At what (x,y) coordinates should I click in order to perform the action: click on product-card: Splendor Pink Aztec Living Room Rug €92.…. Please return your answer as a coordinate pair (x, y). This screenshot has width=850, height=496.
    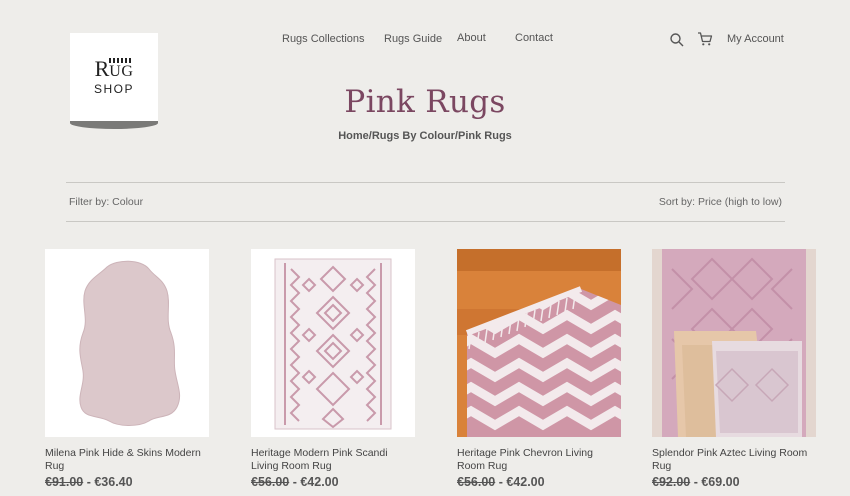
    Looking at the image, I should click on (734, 369).